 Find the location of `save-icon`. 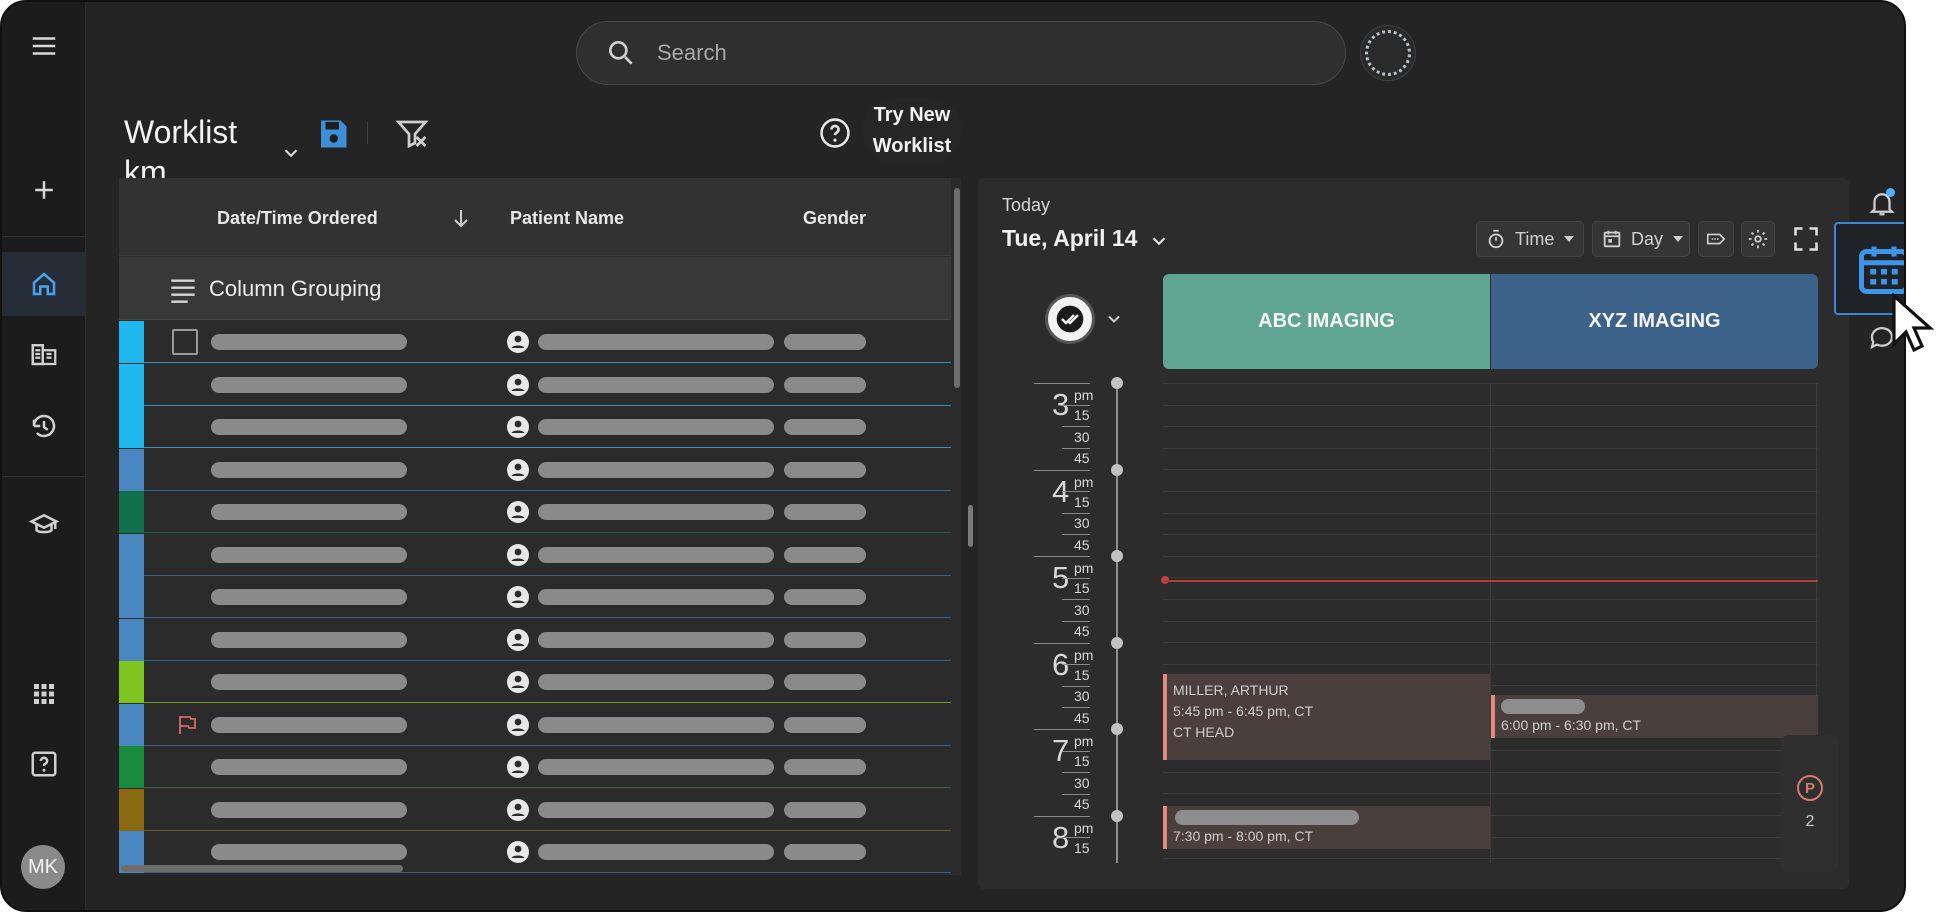

save-icon is located at coordinates (333, 134).